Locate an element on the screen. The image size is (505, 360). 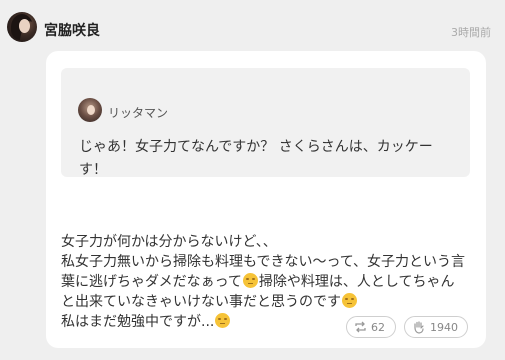
author-name: 宮脇咲良 is located at coordinates (72, 30).